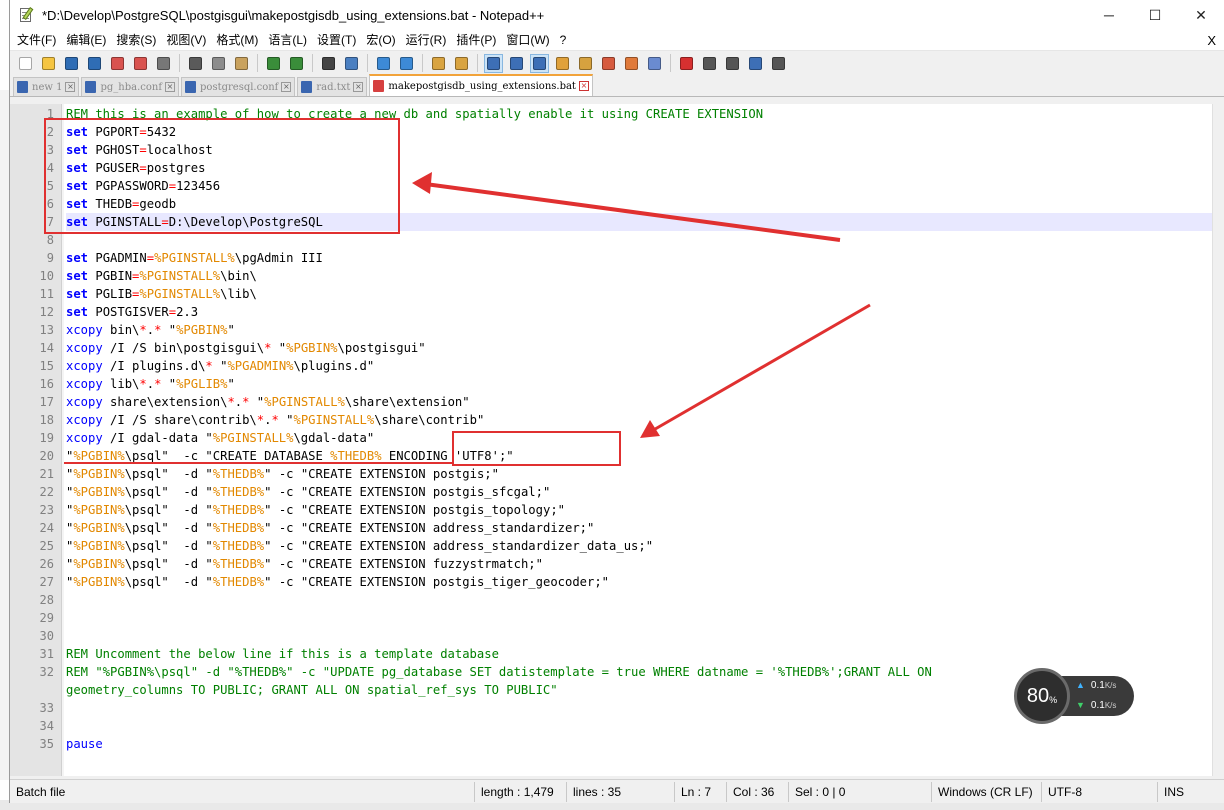 The image size is (1224, 810). I want to click on tab-3: rad.txt ×, so click(332, 86).